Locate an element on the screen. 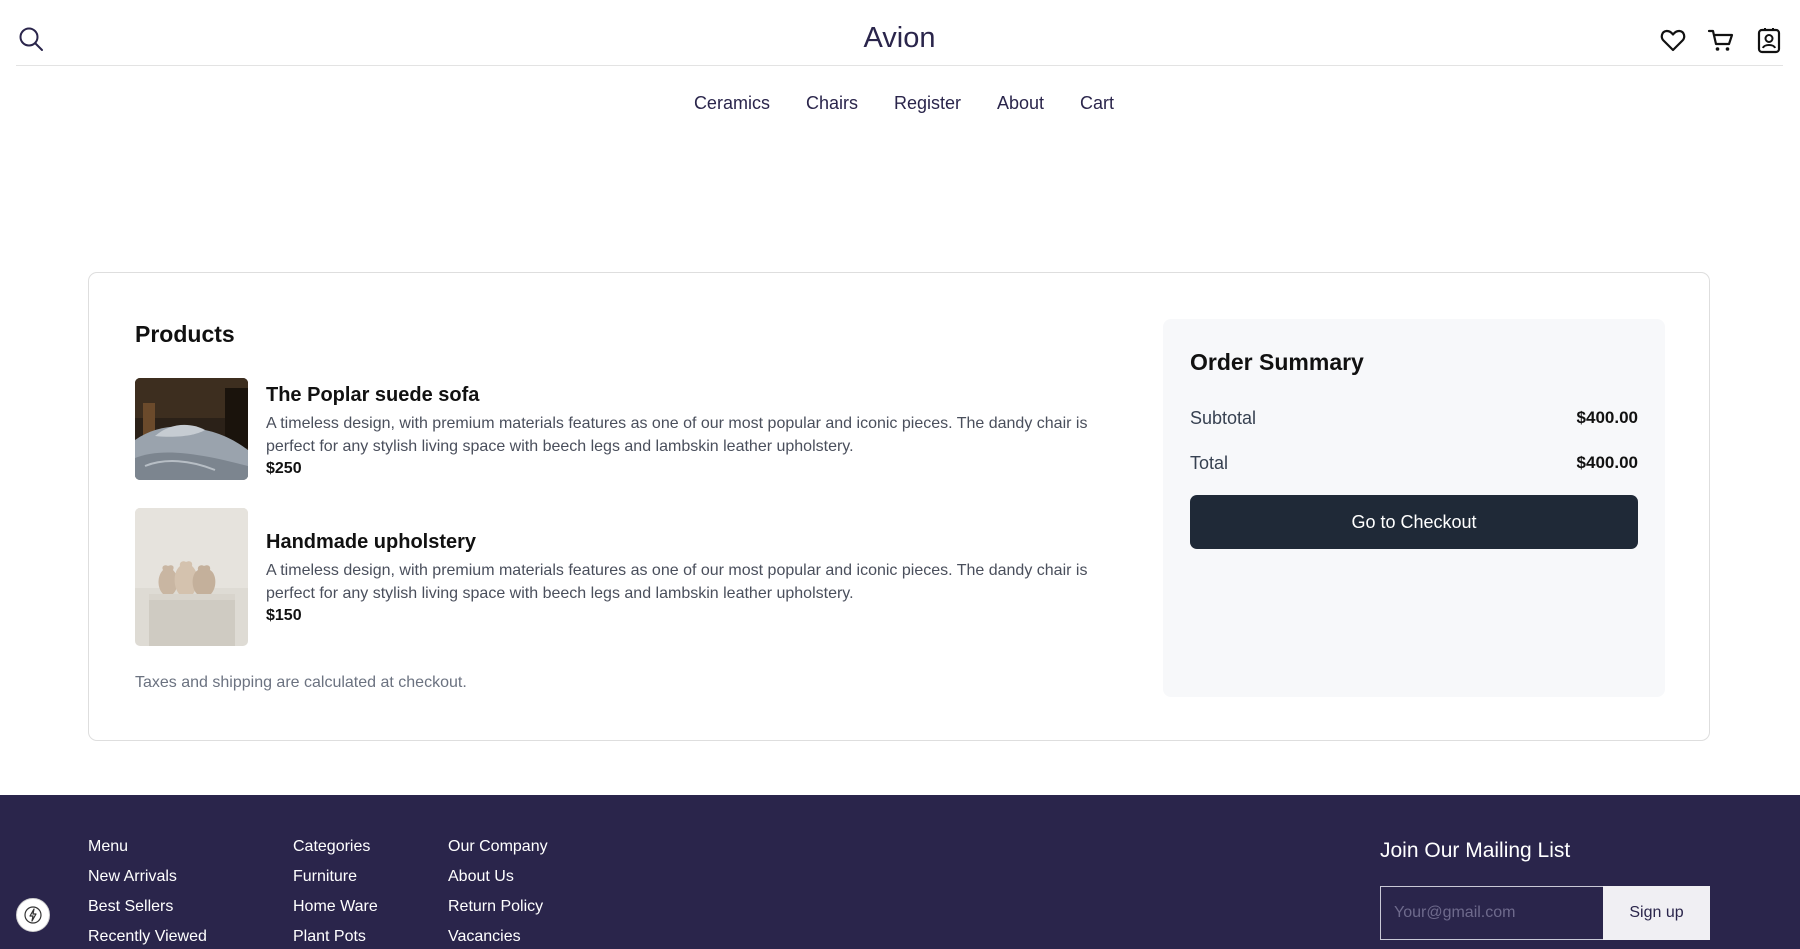 The image size is (1800, 949). product-price: $150 is located at coordinates (284, 615).